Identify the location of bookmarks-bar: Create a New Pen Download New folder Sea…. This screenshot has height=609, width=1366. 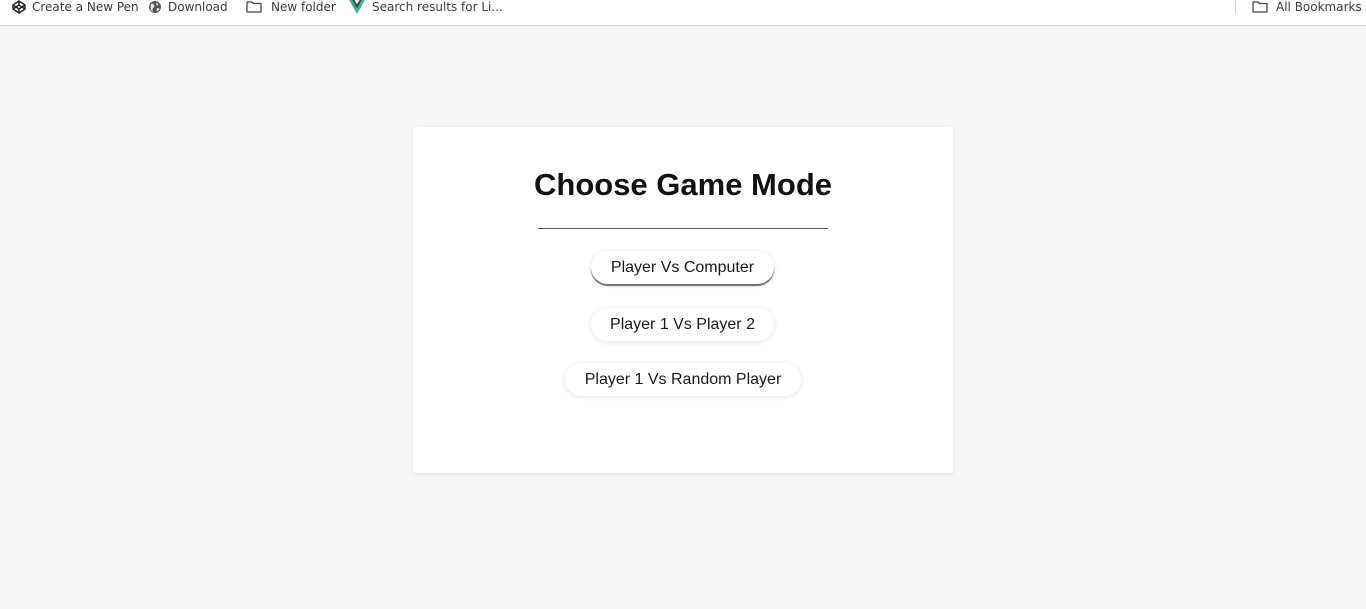
(683, 13).